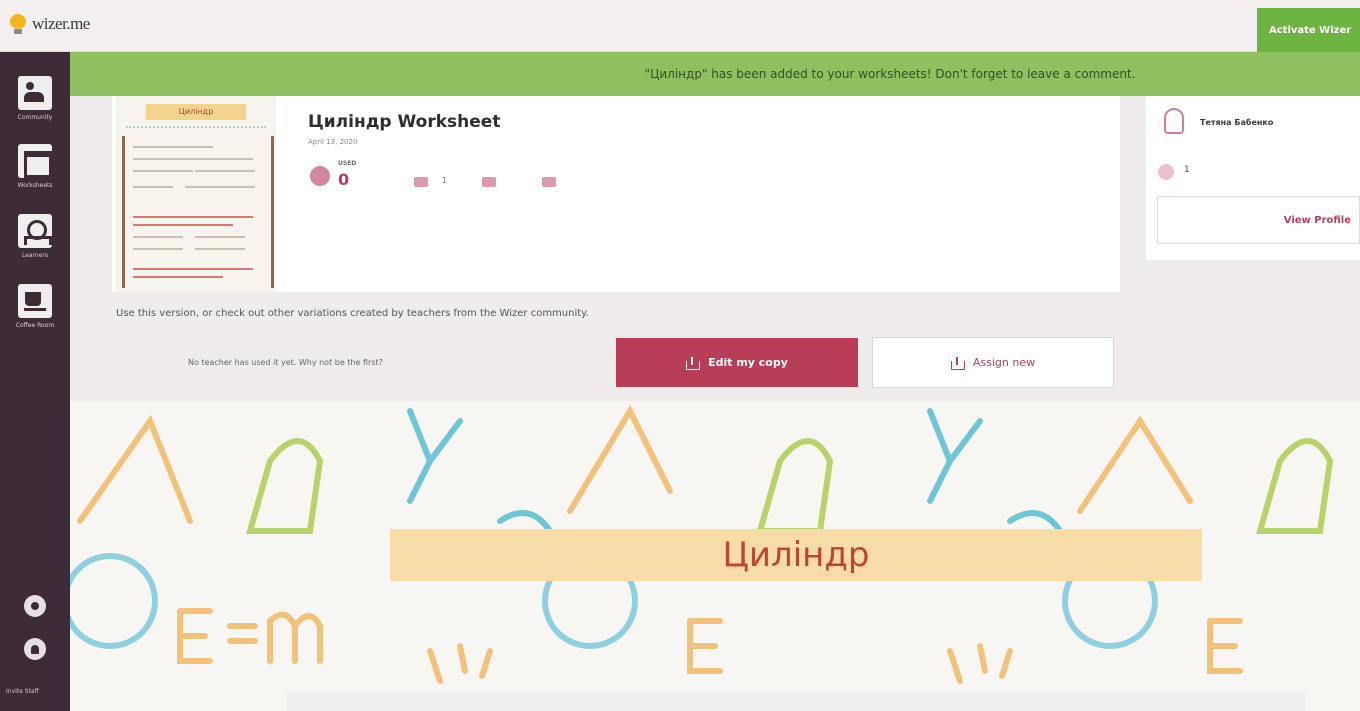 The width and height of the screenshot is (1360, 711). I want to click on sidebar-item-coffee-room: Coffee Room, so click(35, 306).